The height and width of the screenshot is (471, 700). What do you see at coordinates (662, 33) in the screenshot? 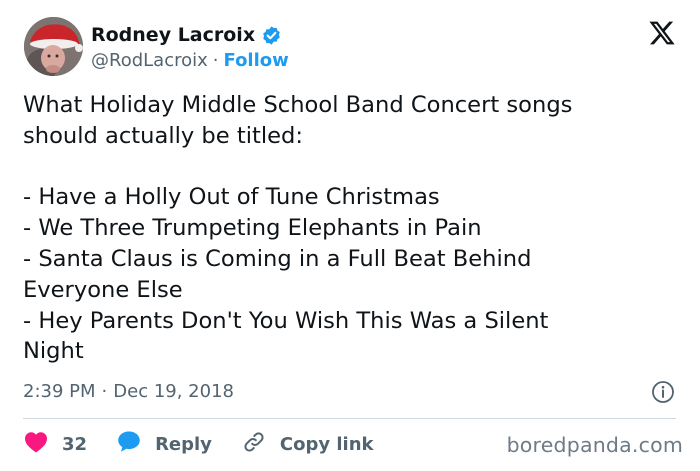
I see `x-logo-icon` at bounding box center [662, 33].